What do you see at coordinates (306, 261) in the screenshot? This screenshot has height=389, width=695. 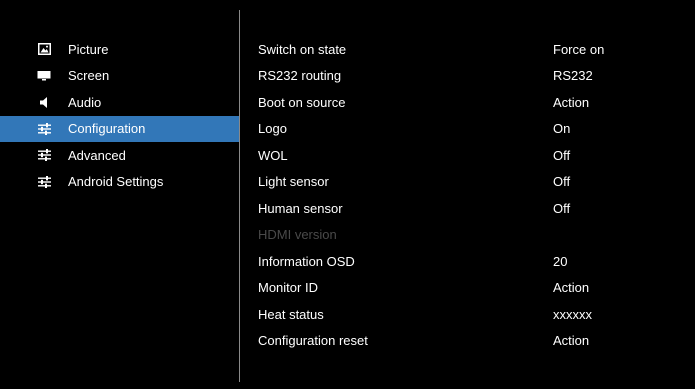 I see `setting-label: Information OSD` at bounding box center [306, 261].